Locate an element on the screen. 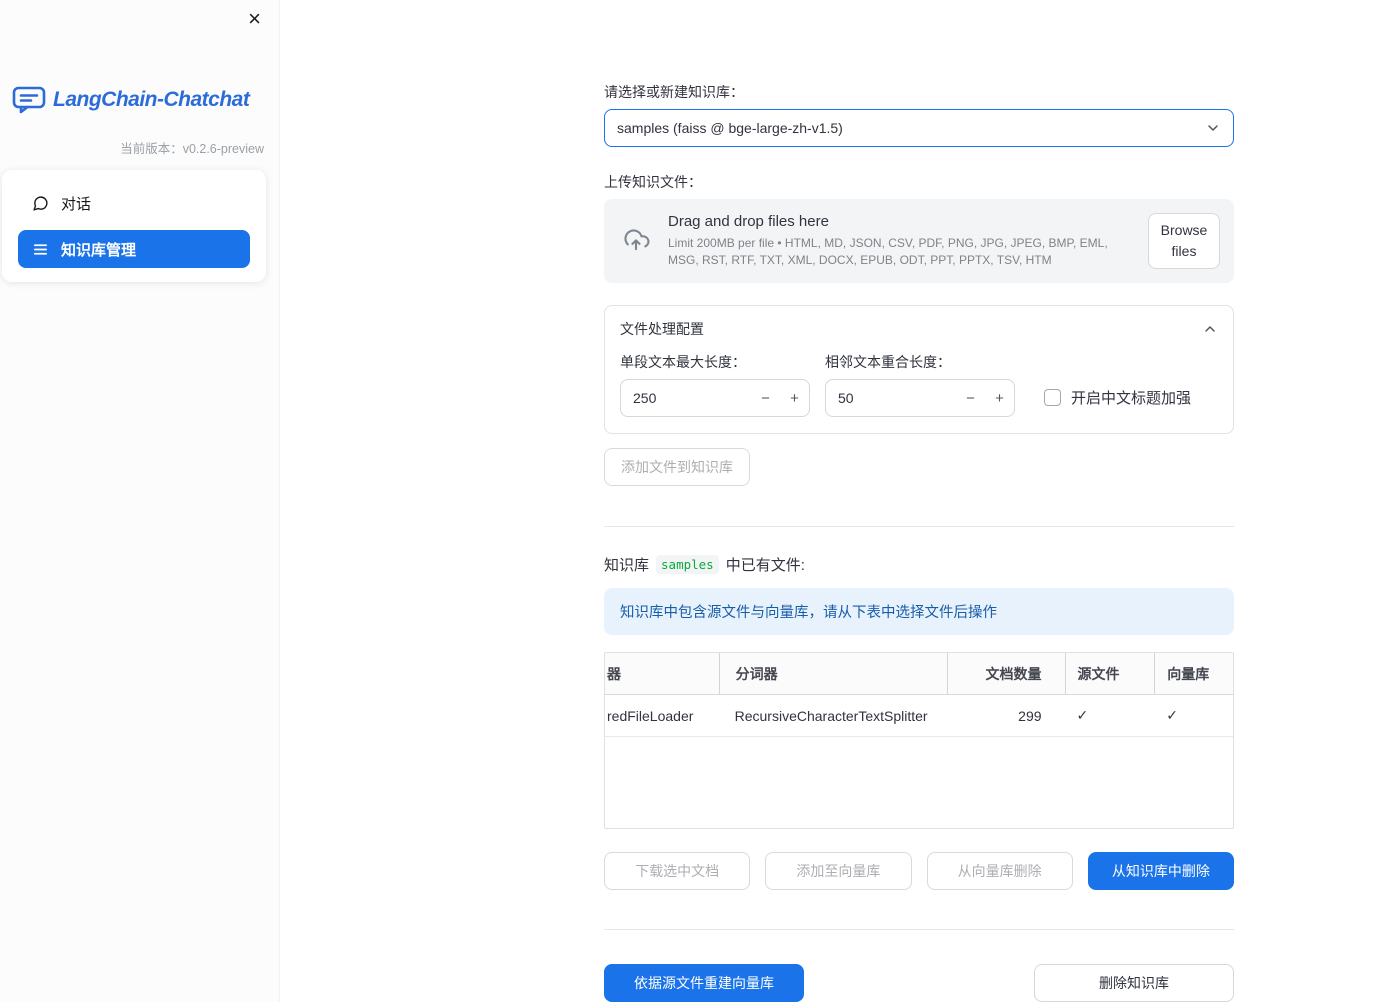  cell-splitter: RecursiveCharacterTextSplitter is located at coordinates (831, 715).